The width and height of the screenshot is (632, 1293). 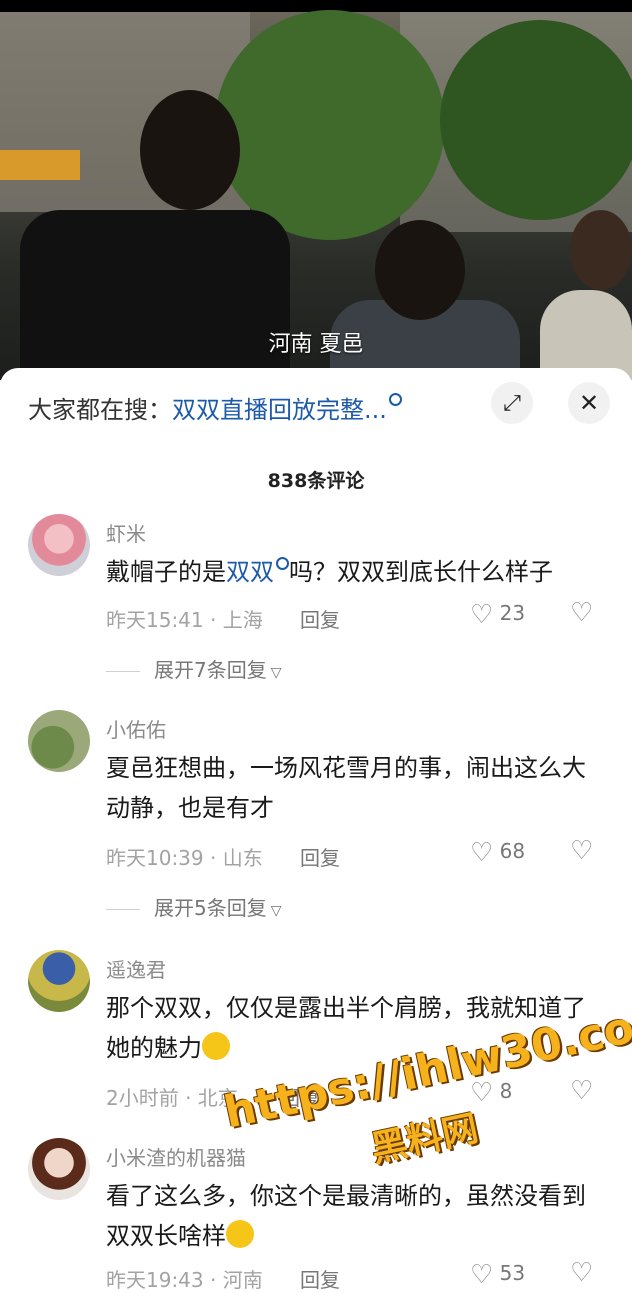 What do you see at coordinates (126, 532) in the screenshot?
I see `comment-author: 虾米` at bounding box center [126, 532].